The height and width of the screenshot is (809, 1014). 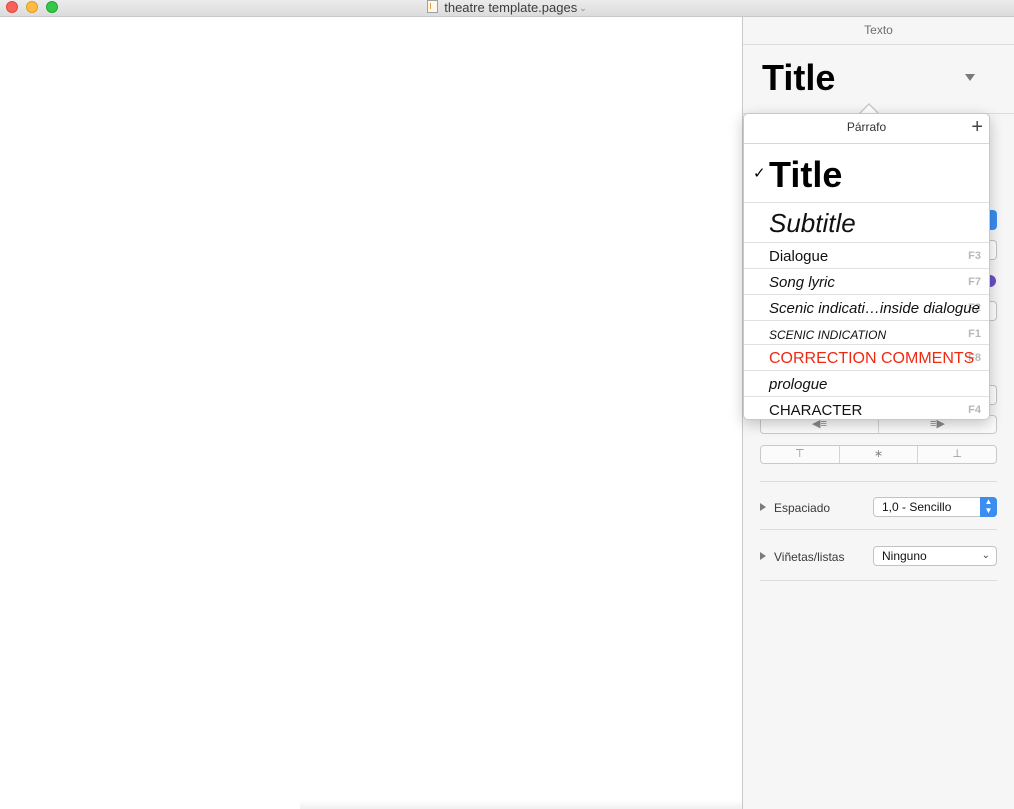 I want to click on inspector-tab-text: Texto, so click(x=878, y=31).